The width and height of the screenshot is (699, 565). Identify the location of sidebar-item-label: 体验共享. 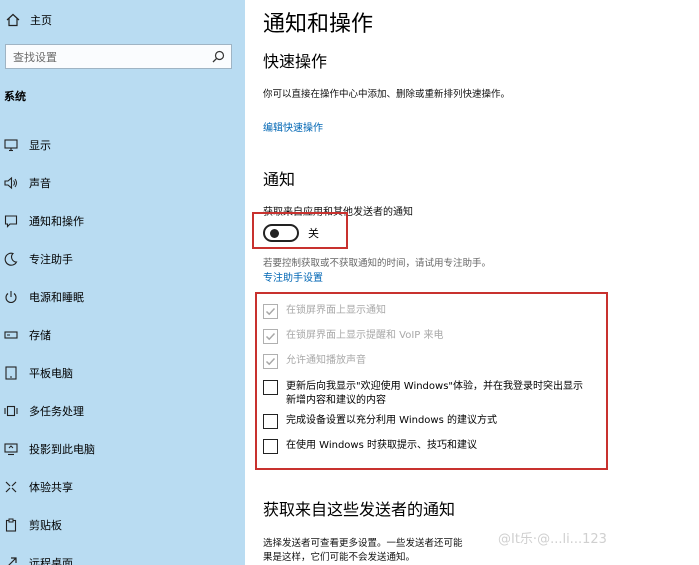
(51, 487).